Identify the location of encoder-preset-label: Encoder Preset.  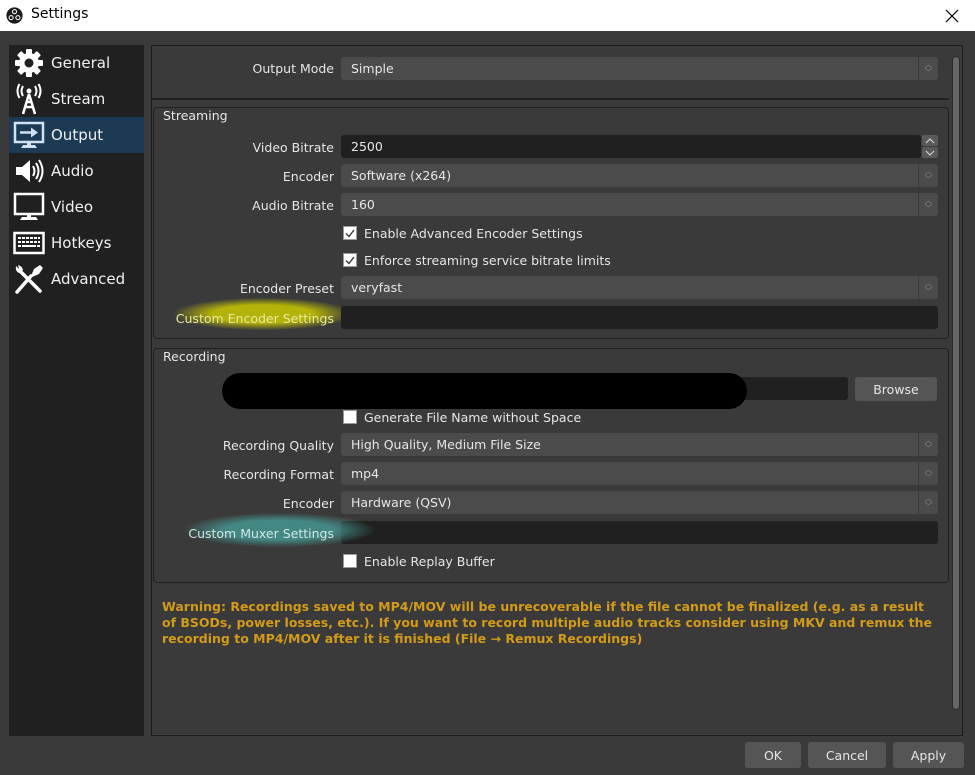
(286, 288).